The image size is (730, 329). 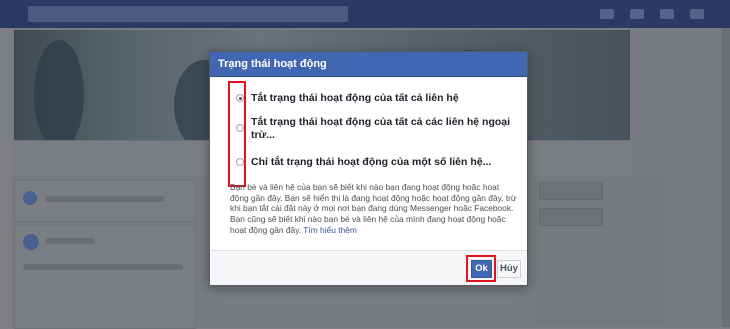 What do you see at coordinates (607, 14) in the screenshot?
I see `friends-icon` at bounding box center [607, 14].